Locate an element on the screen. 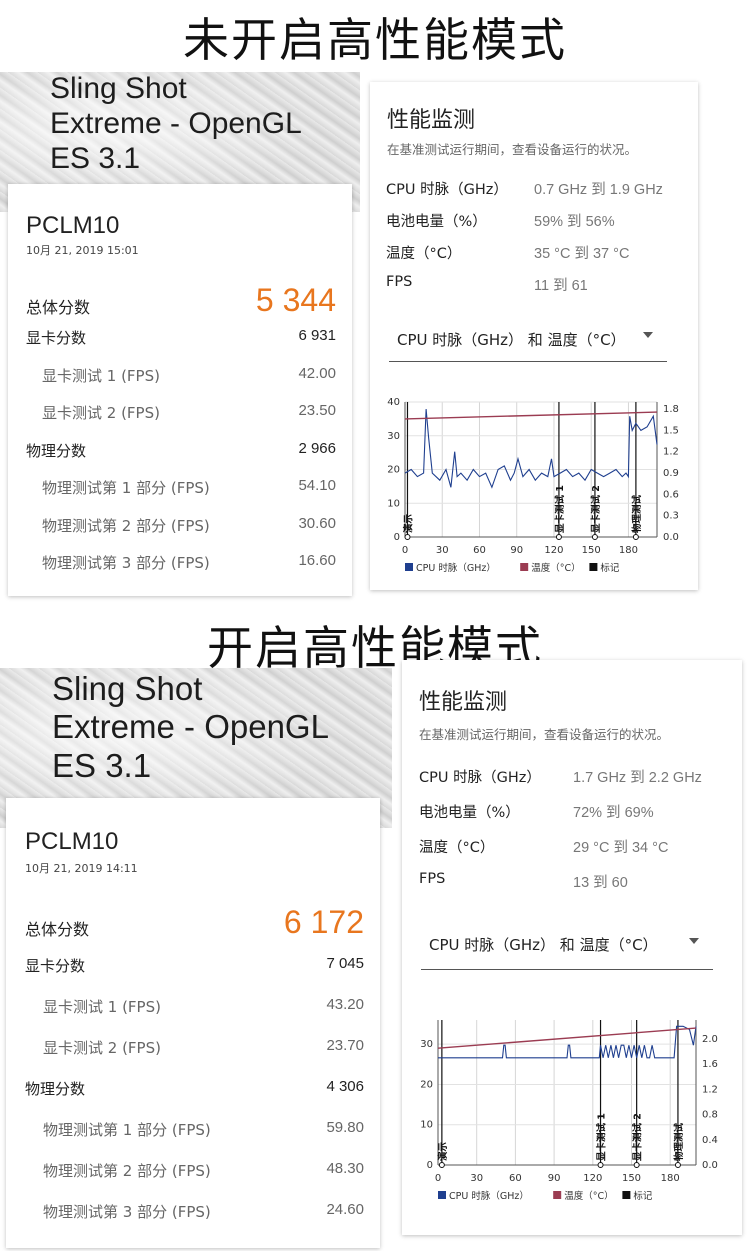  test-title: Sling Shot Extreme - OpenGL ES 3.1 is located at coordinates (190, 727).